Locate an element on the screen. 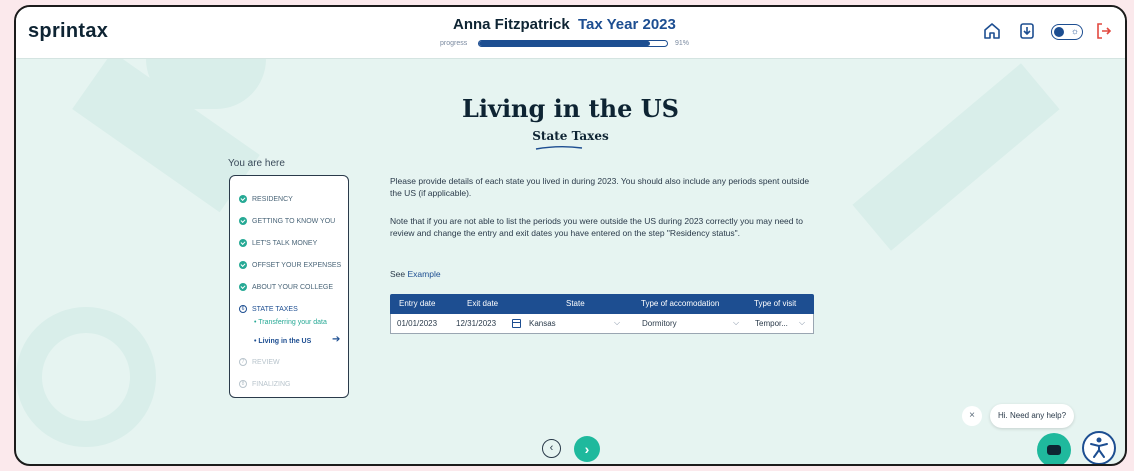 Image resolution: width=1134 pixels, height=471 pixels. step-lets-talk-money: LET'S TALK MONEY is located at coordinates (278, 243).